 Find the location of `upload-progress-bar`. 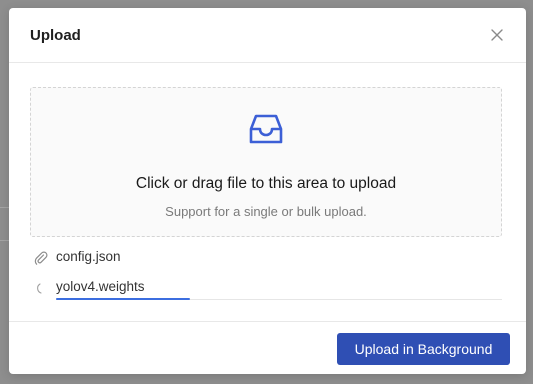

upload-progress-bar is located at coordinates (123, 299).